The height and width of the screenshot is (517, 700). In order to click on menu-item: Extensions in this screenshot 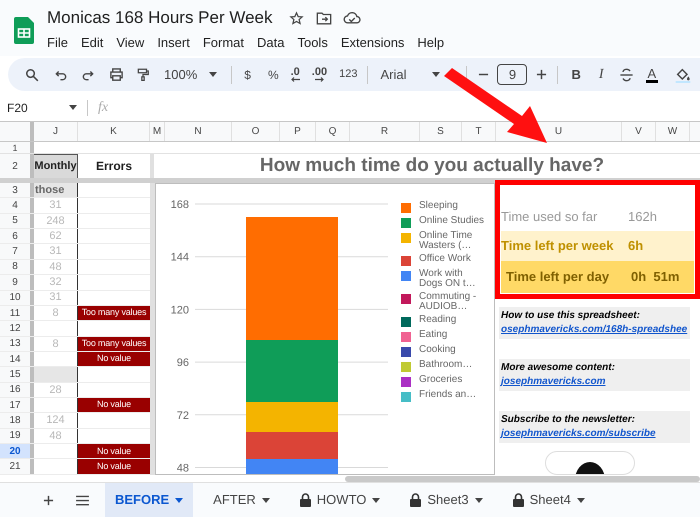, I will do `click(372, 42)`.